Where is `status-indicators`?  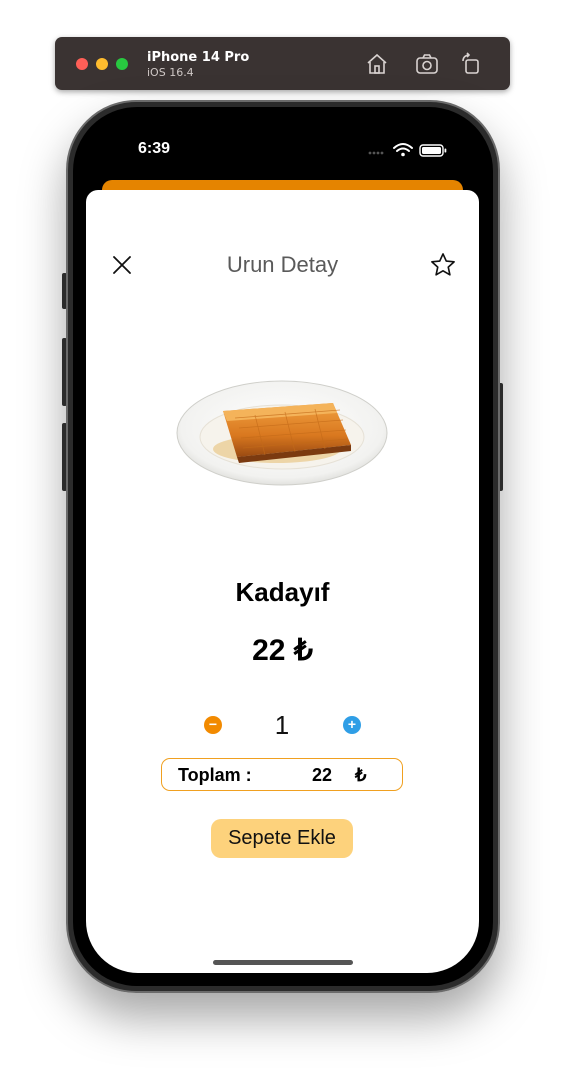 status-indicators is located at coordinates (408, 150).